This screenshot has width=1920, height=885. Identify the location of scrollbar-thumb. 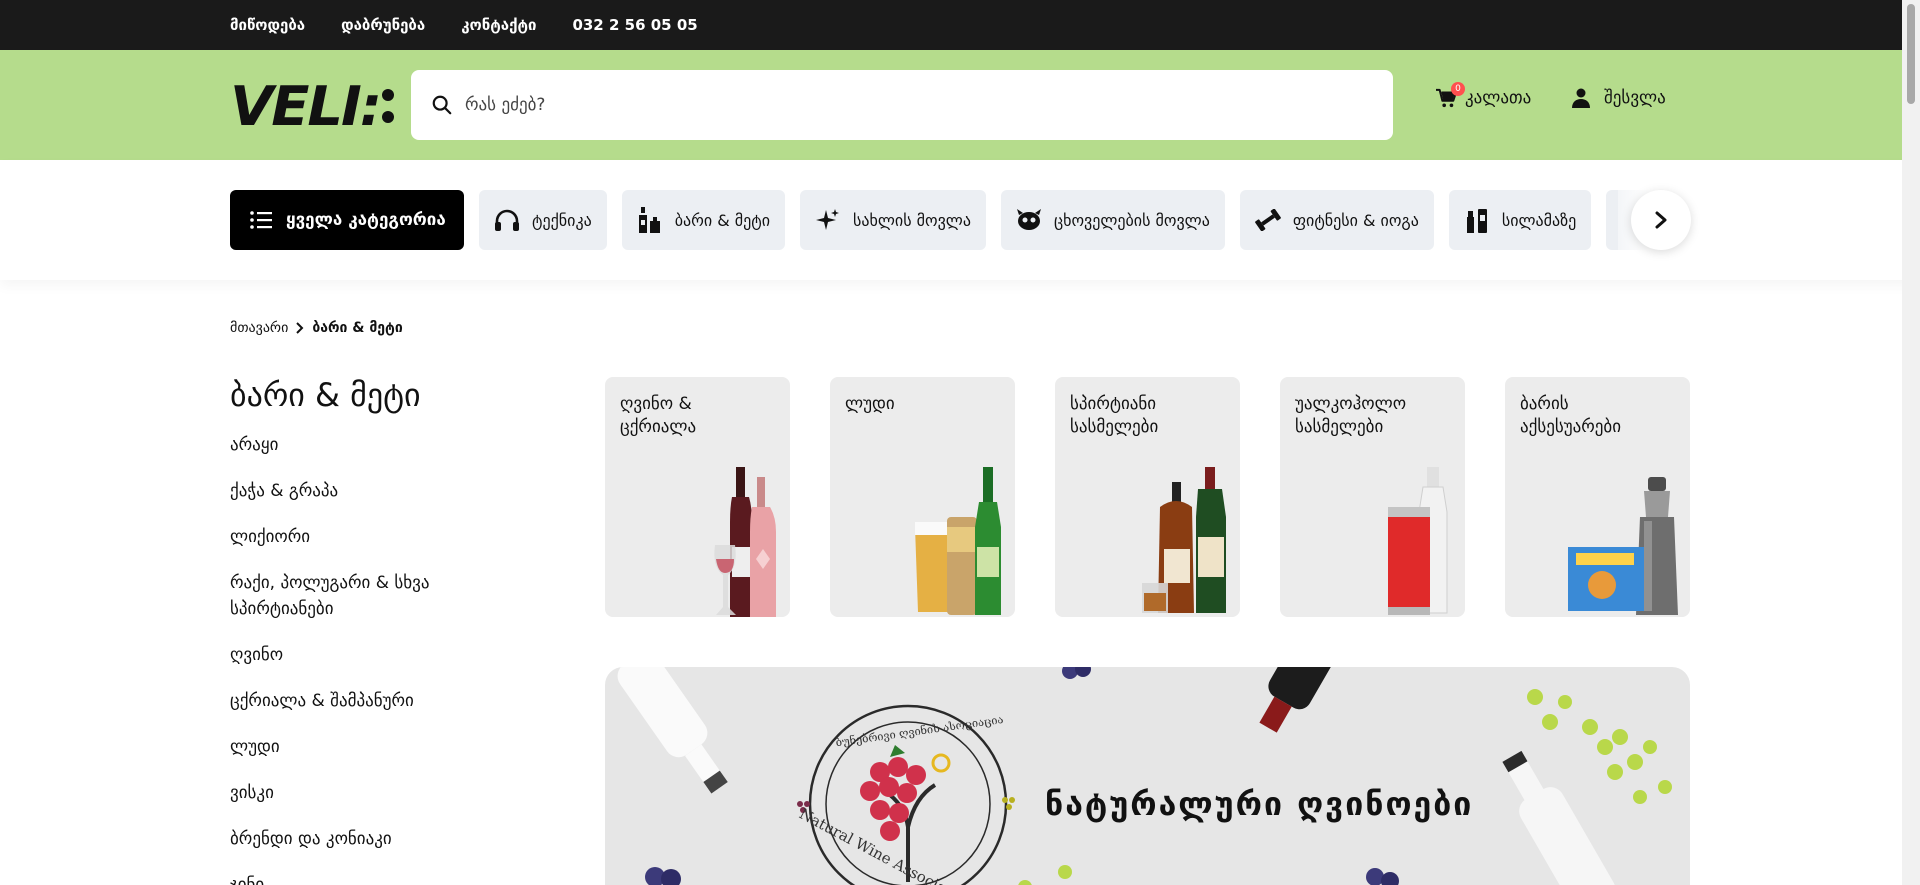
(1911, 54).